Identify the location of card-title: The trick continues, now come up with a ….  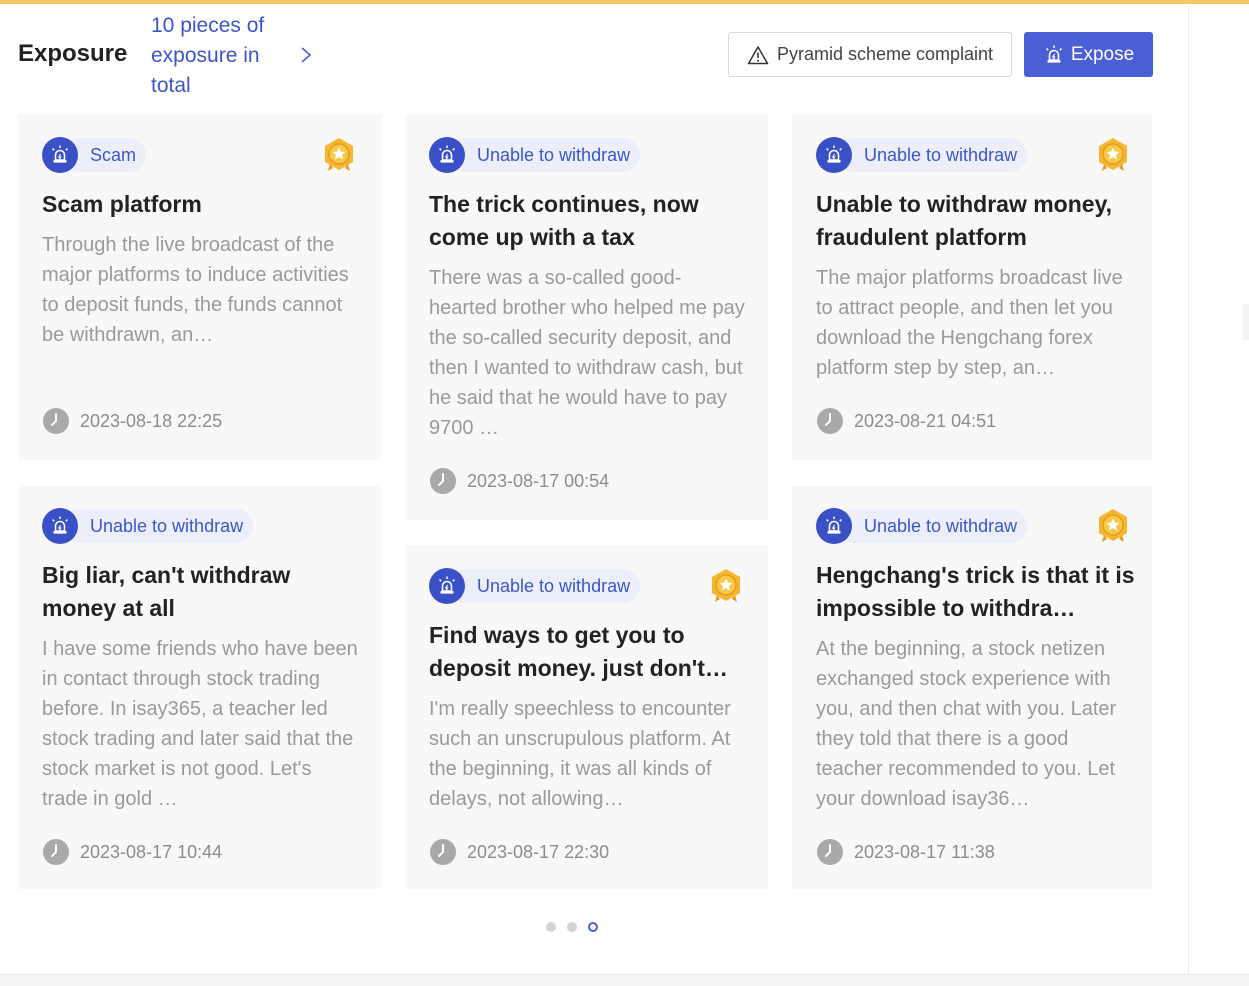
(564, 220).